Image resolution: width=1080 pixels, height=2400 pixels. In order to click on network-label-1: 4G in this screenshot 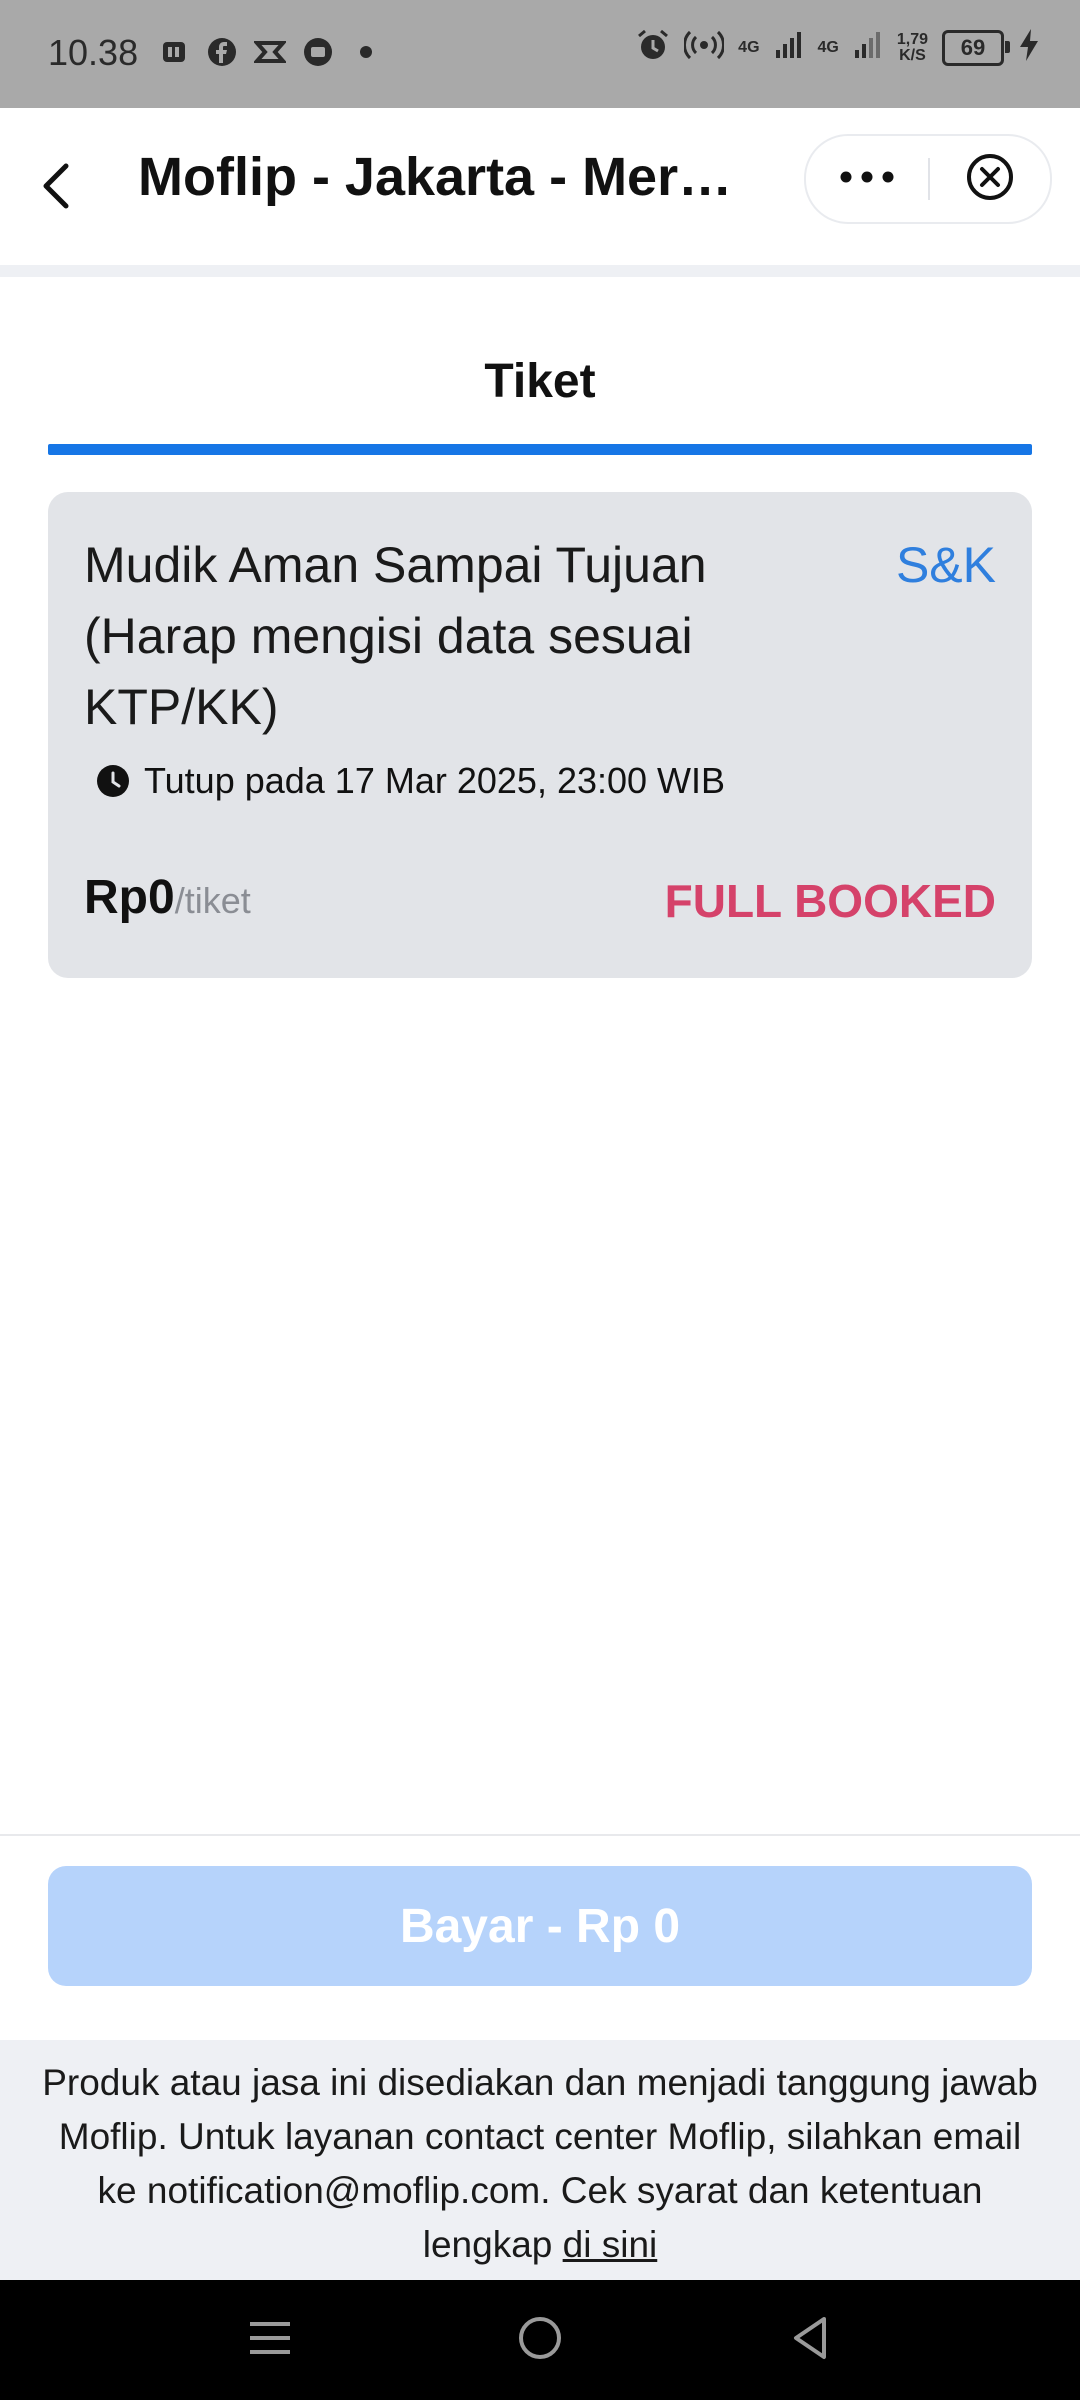, I will do `click(749, 47)`.